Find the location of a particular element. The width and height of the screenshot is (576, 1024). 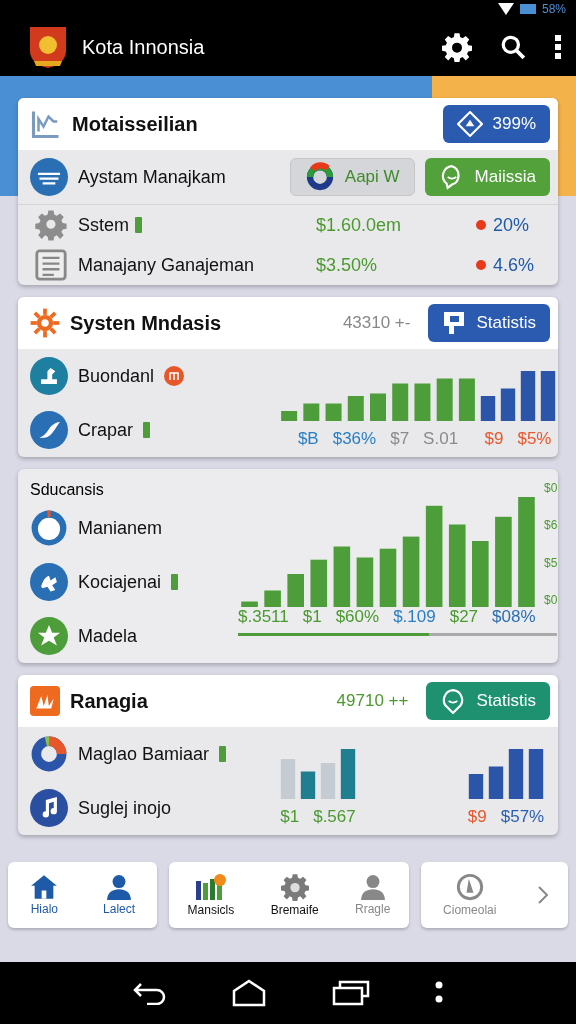

change-value: 4.6% is located at coordinates (514, 265).